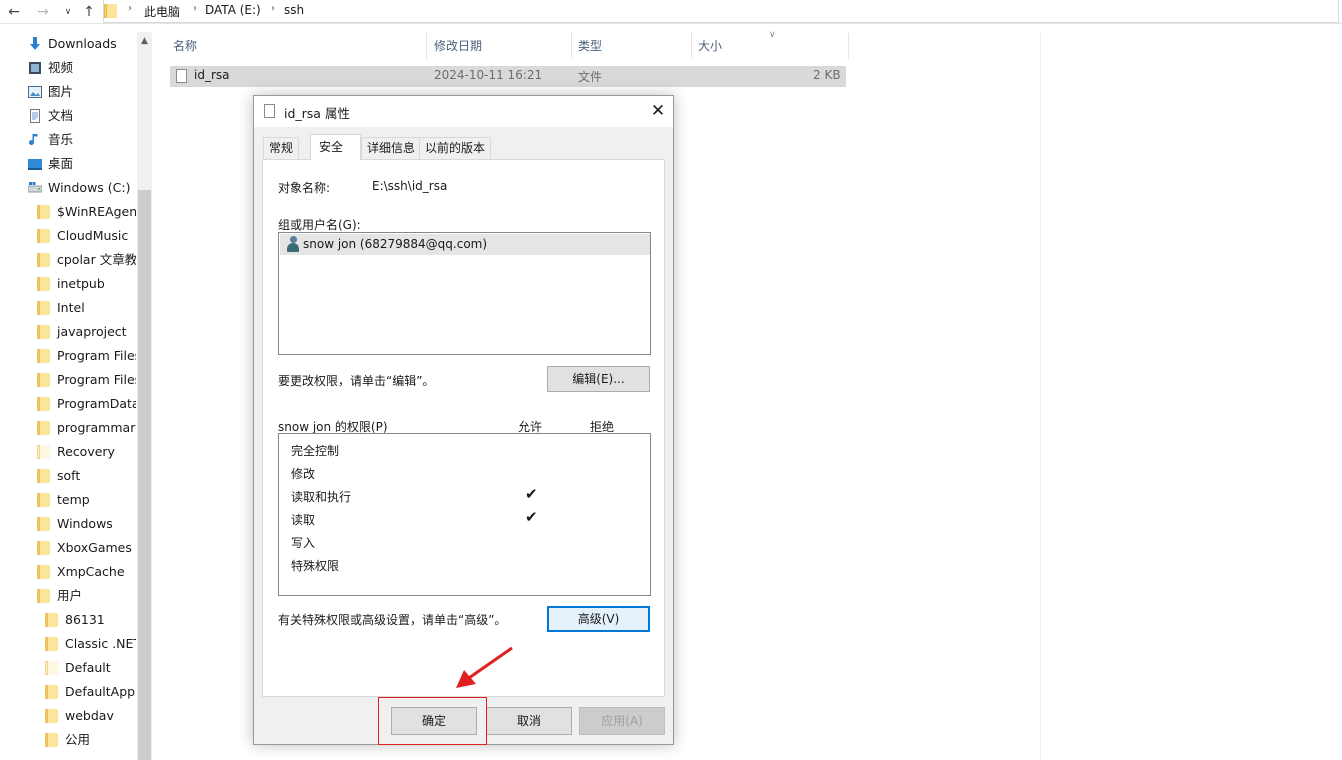 Image resolution: width=1342 pixels, height=760 pixels. I want to click on file-list-header: 名称 修改日期 类型 大小 ∨, so click(500, 44).